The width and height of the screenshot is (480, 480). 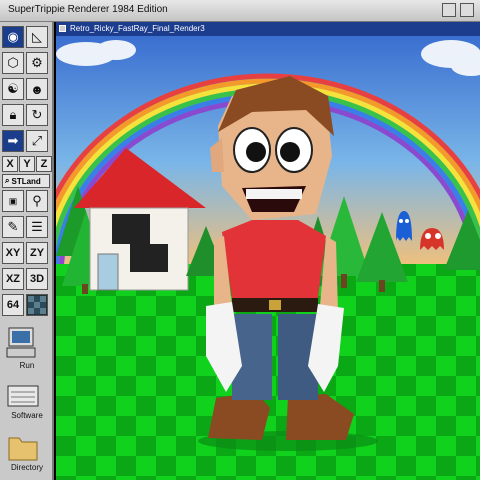 I want to click on masks-button: ☻, so click(x=37, y=89).